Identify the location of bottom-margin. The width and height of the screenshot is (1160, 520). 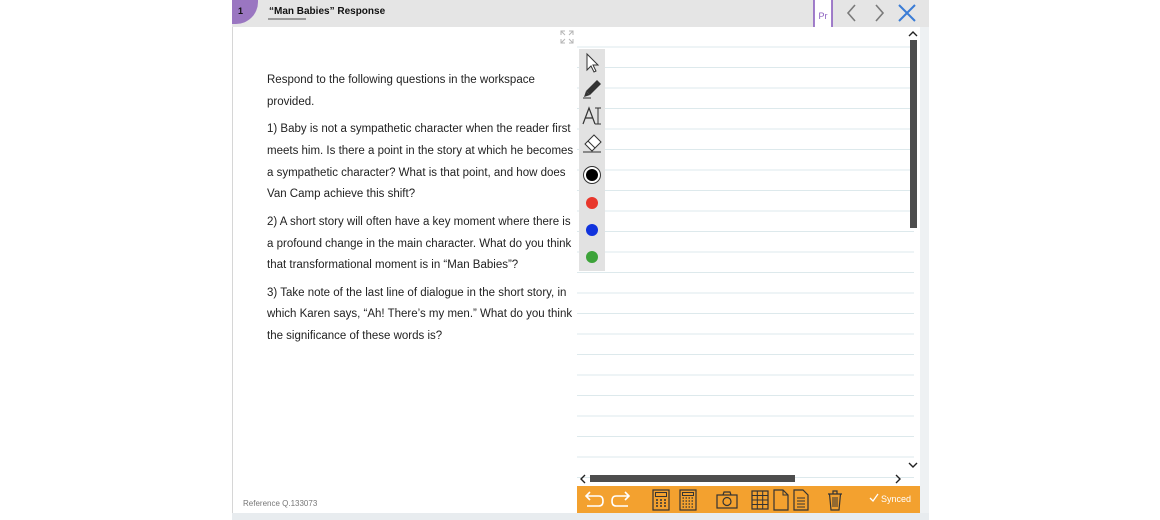
(580, 516).